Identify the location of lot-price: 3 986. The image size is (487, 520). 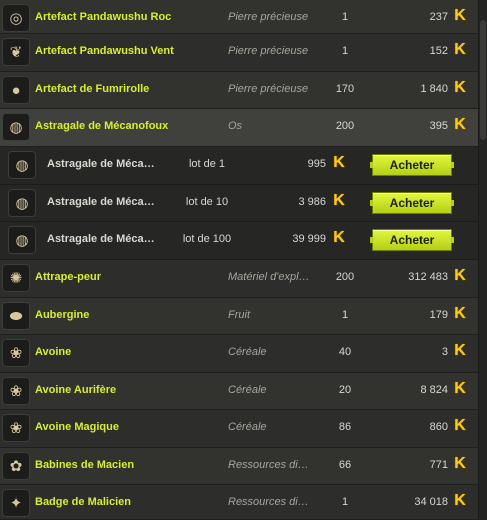
(312, 202).